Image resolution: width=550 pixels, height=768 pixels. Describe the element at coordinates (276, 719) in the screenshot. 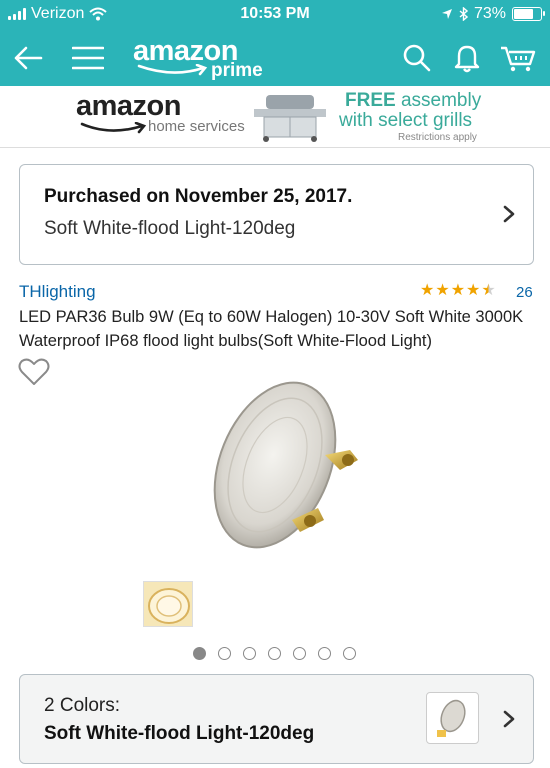

I see `color-selector: 2 Colors: Soft White-flood Light-120deg` at that location.